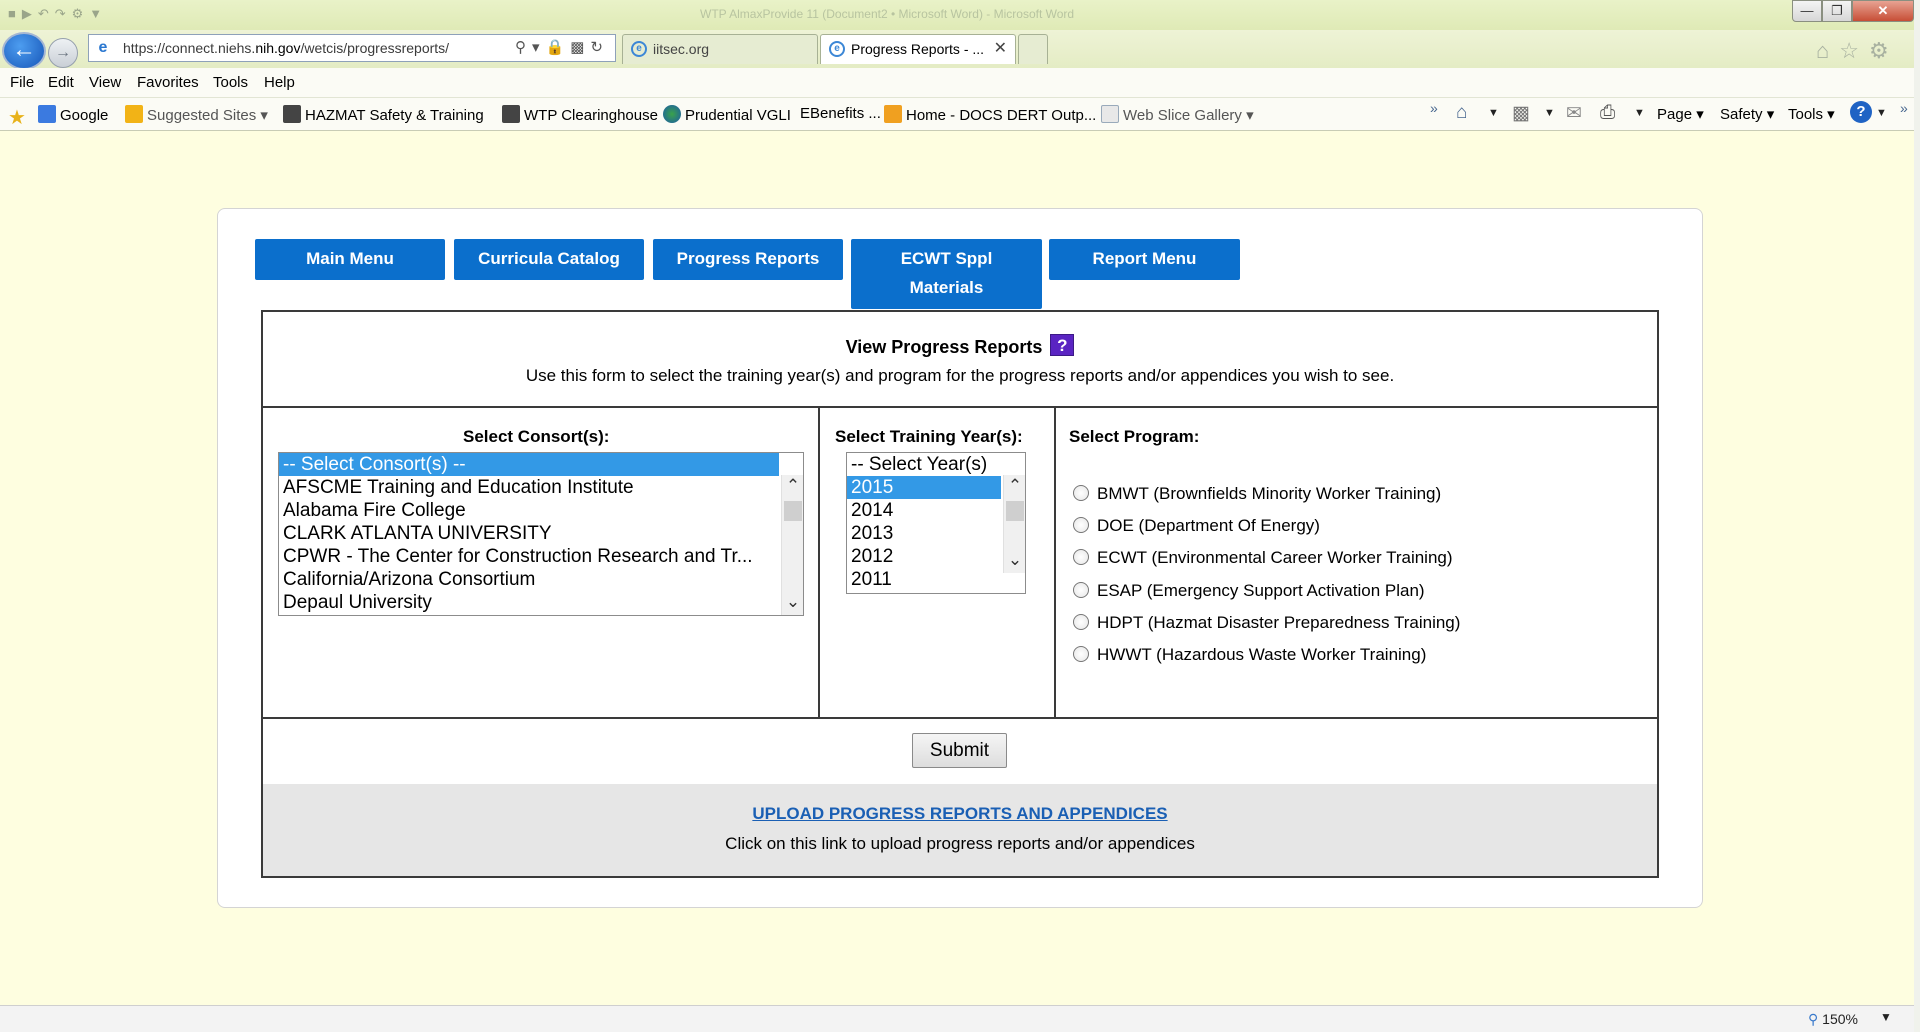  What do you see at coordinates (1249, 655) in the screenshot?
I see `program-option-hwwt: HWWT (Hazardous Waste Worker Training)` at bounding box center [1249, 655].